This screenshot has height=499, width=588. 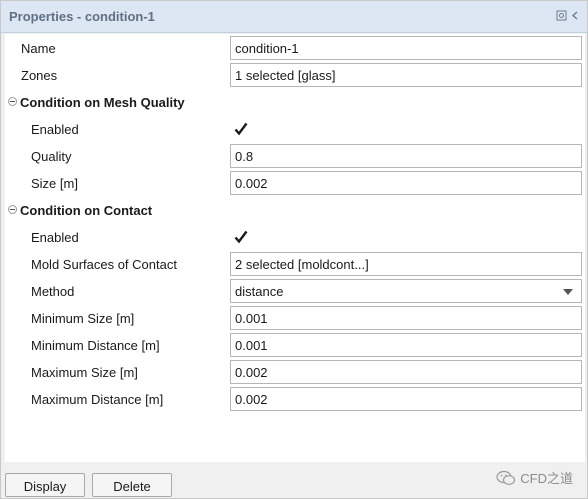 I want to click on section-mesh-quality: Condition on Mesh Quality, so click(x=295, y=102).